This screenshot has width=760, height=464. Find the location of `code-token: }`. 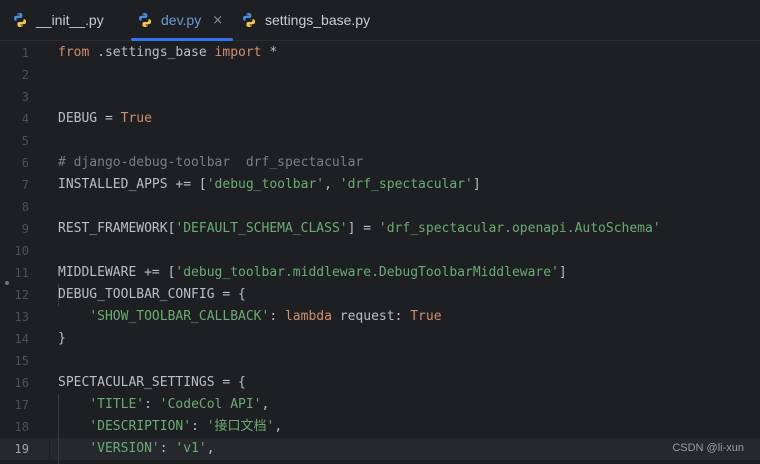

code-token: } is located at coordinates (62, 338).